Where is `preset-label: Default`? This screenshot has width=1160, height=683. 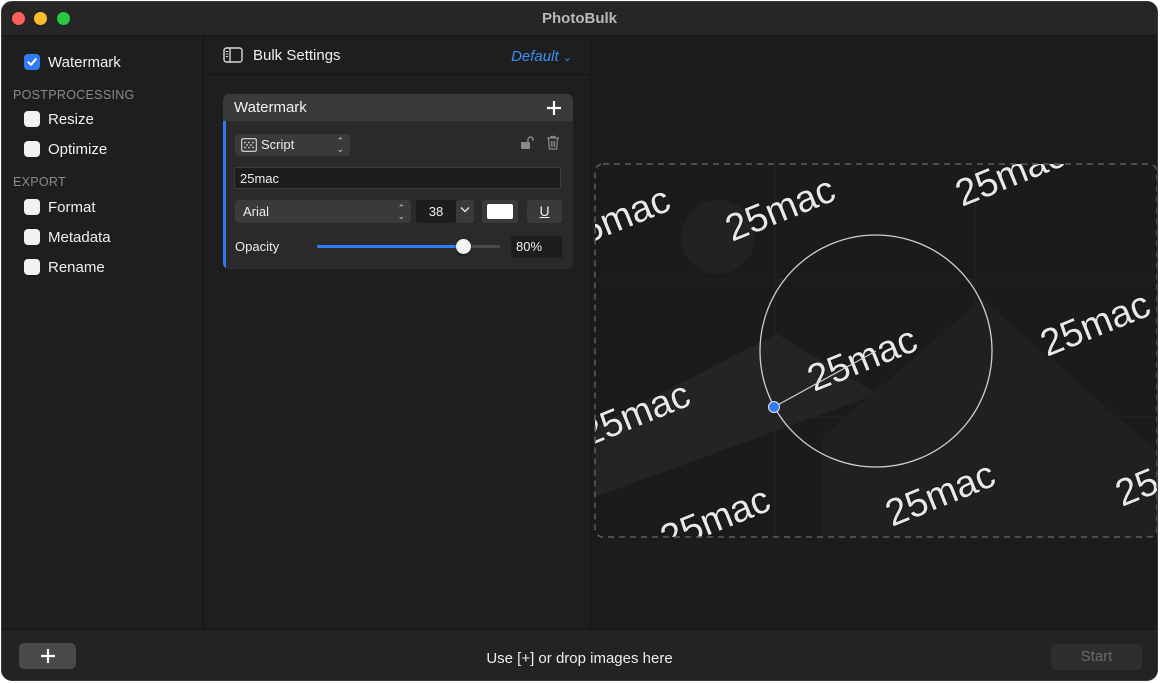
preset-label: Default is located at coordinates (535, 56).